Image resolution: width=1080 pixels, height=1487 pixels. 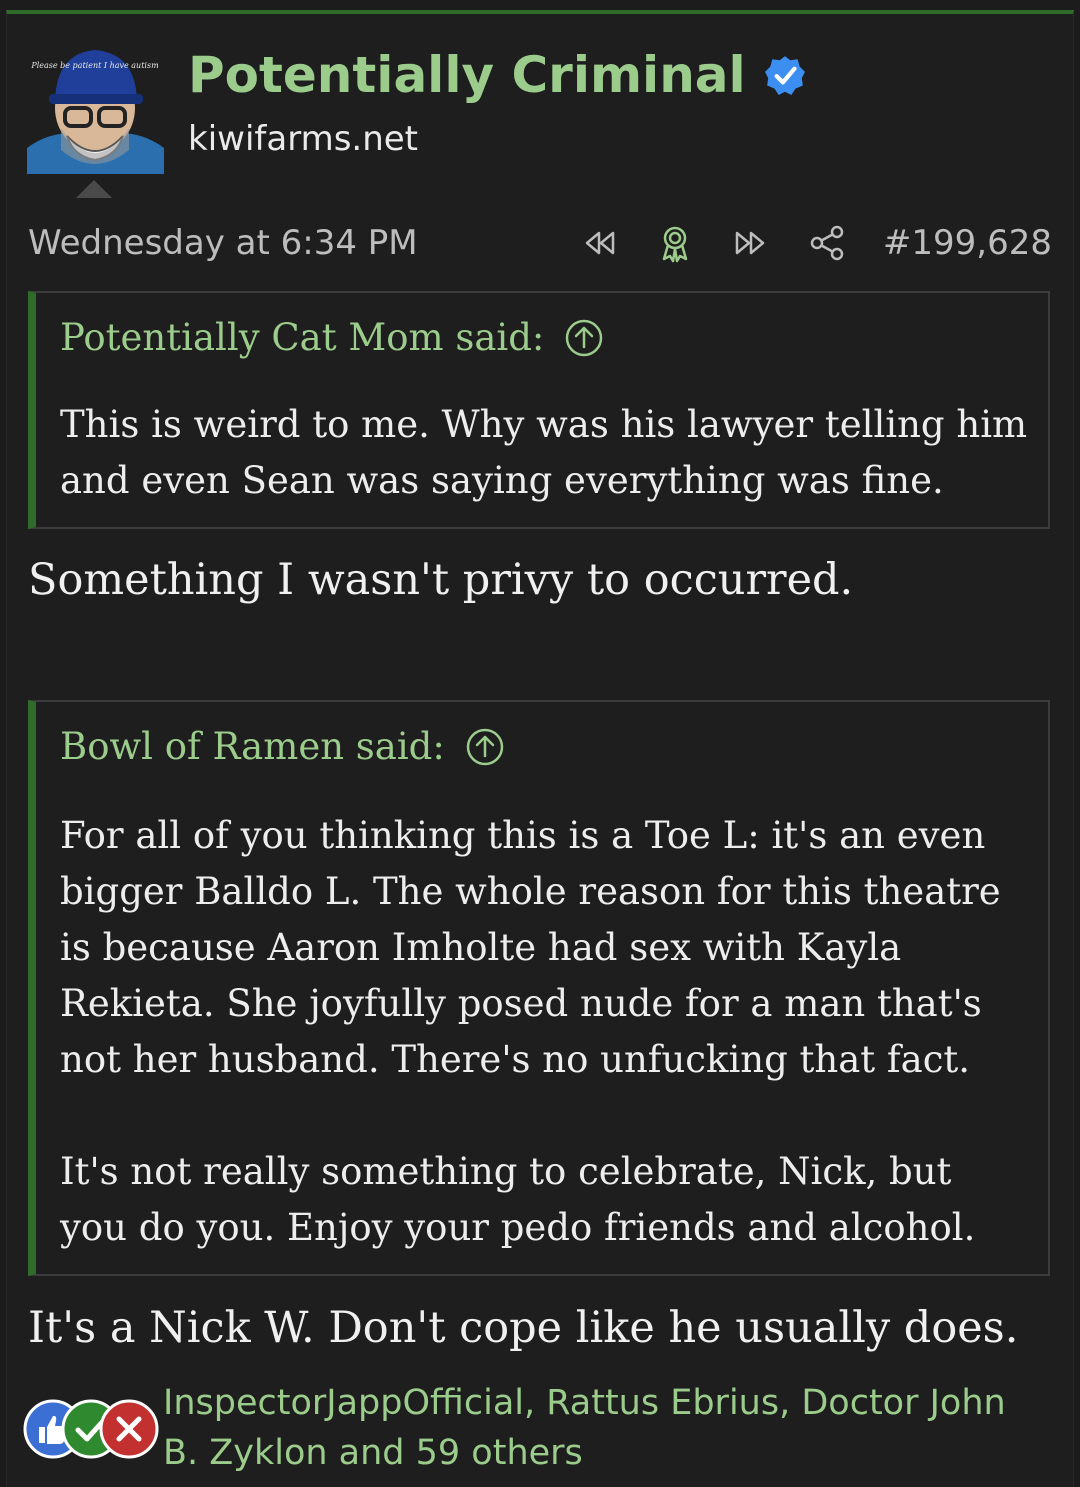 I want to click on quote-author: Potentially Cat Mom said:, so click(x=302, y=338).